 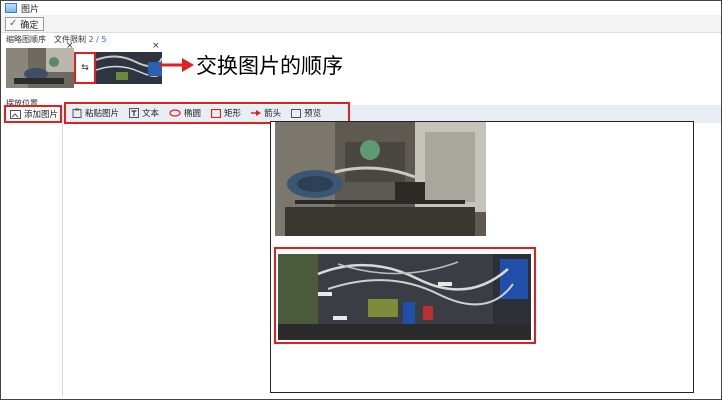 What do you see at coordinates (151, 114) in the screenshot?
I see `text-tool-label: 文本` at bounding box center [151, 114].